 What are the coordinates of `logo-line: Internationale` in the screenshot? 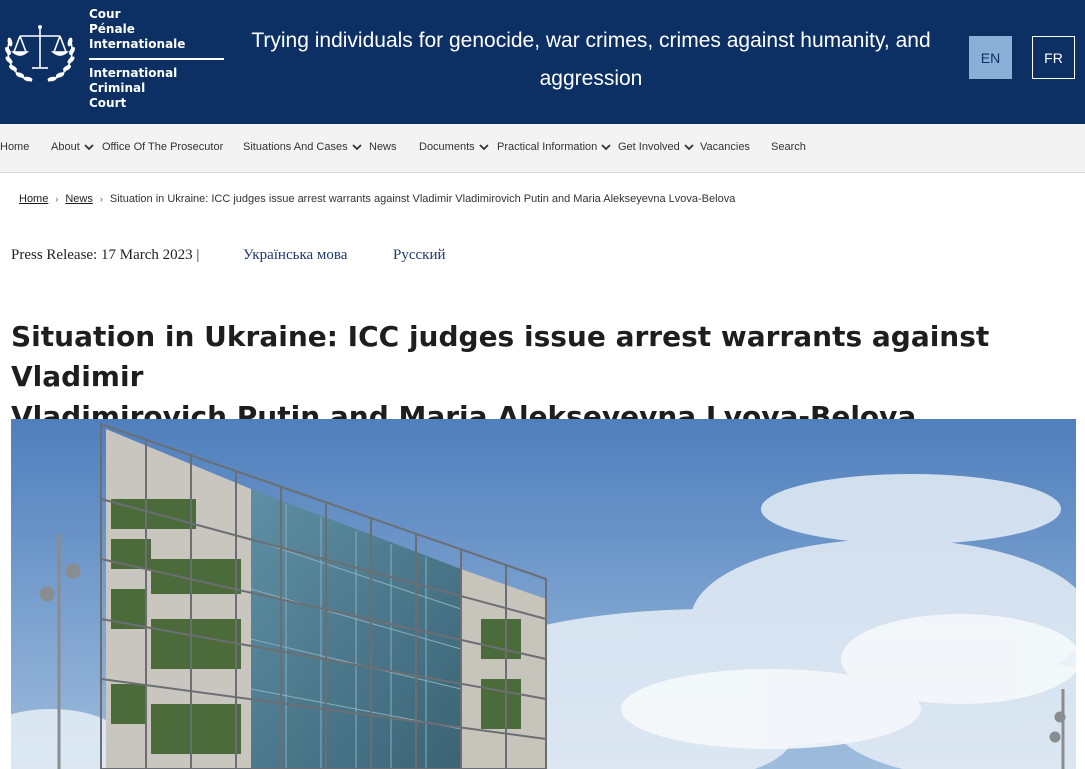 It's located at (137, 44).